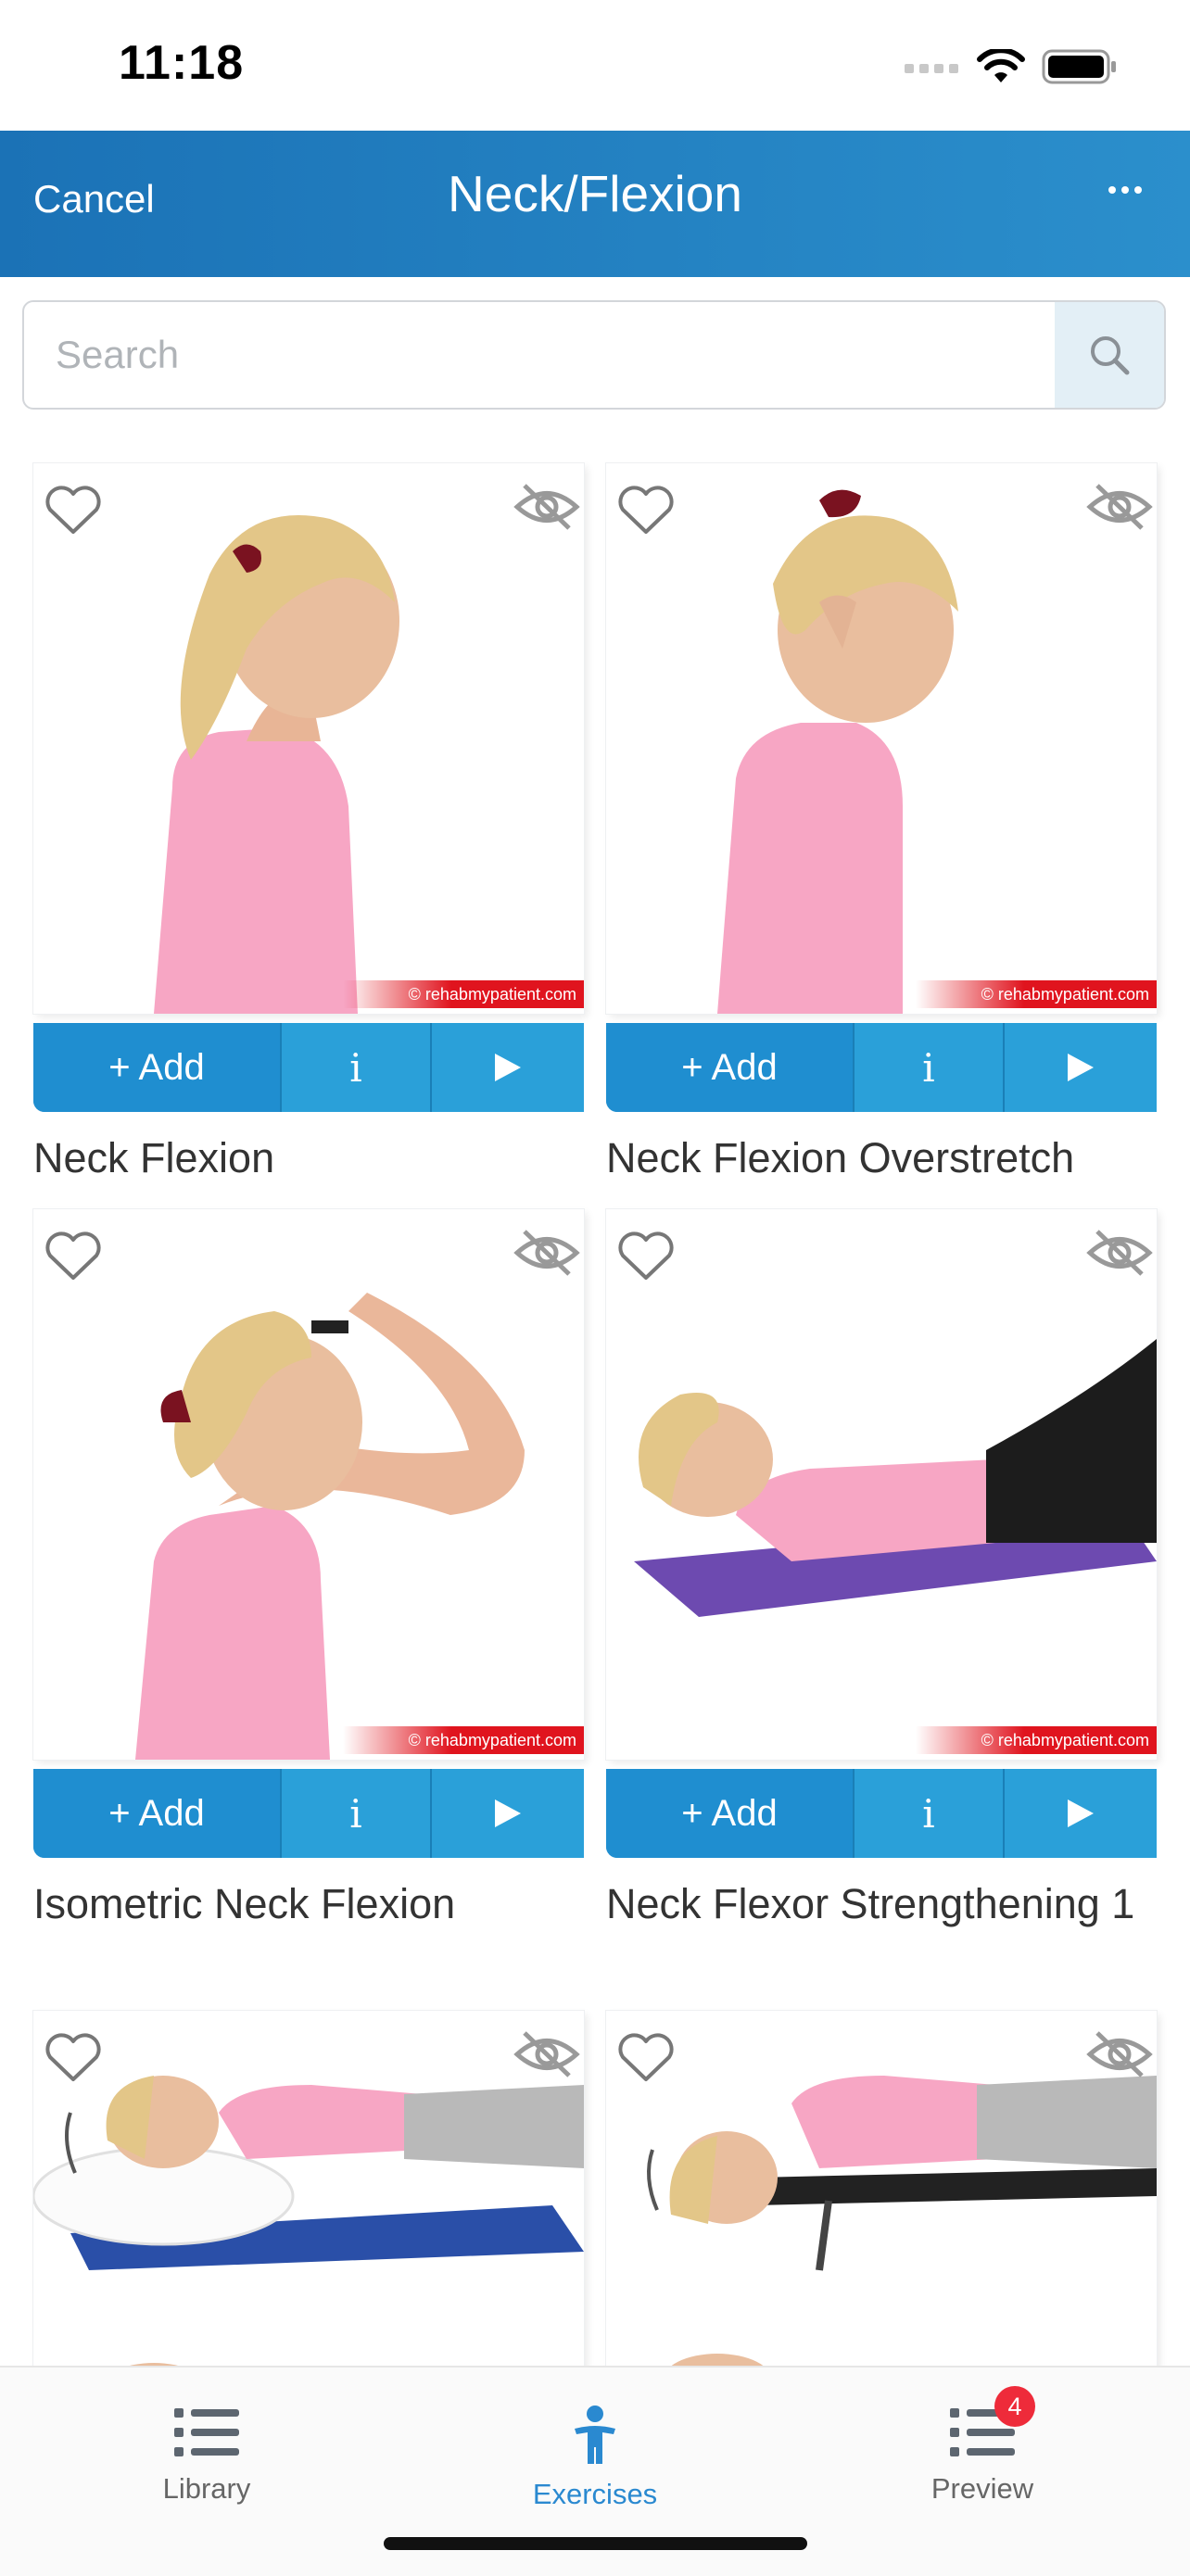 The height and width of the screenshot is (2576, 1190). What do you see at coordinates (595, 65) in the screenshot?
I see `status-bar: 11:18` at bounding box center [595, 65].